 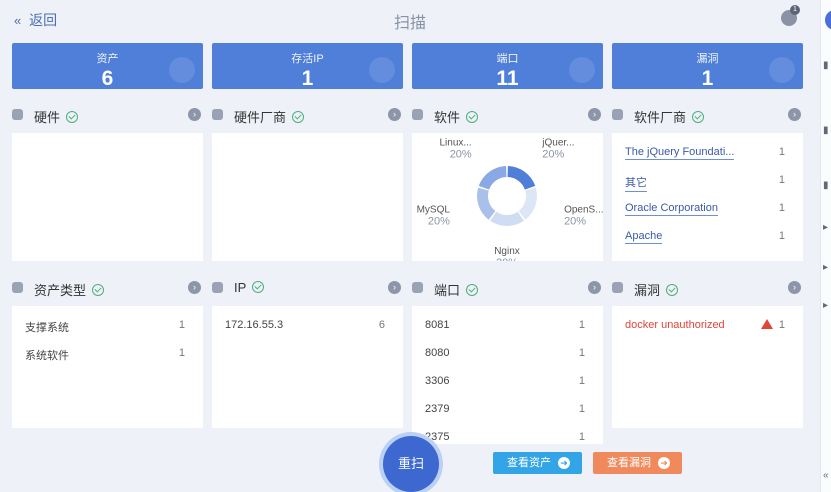 I want to click on section-header-vuln: 漏洞 ›, so click(x=707, y=288).